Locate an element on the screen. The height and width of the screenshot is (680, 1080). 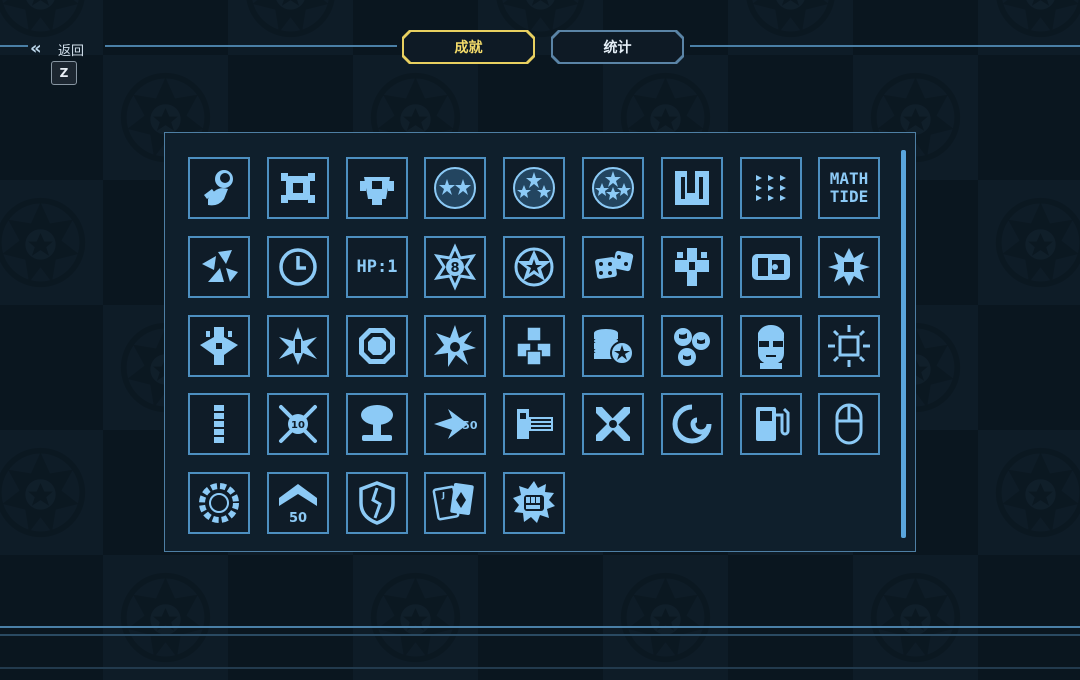
tab-achievements: 成就 is located at coordinates (468, 47).